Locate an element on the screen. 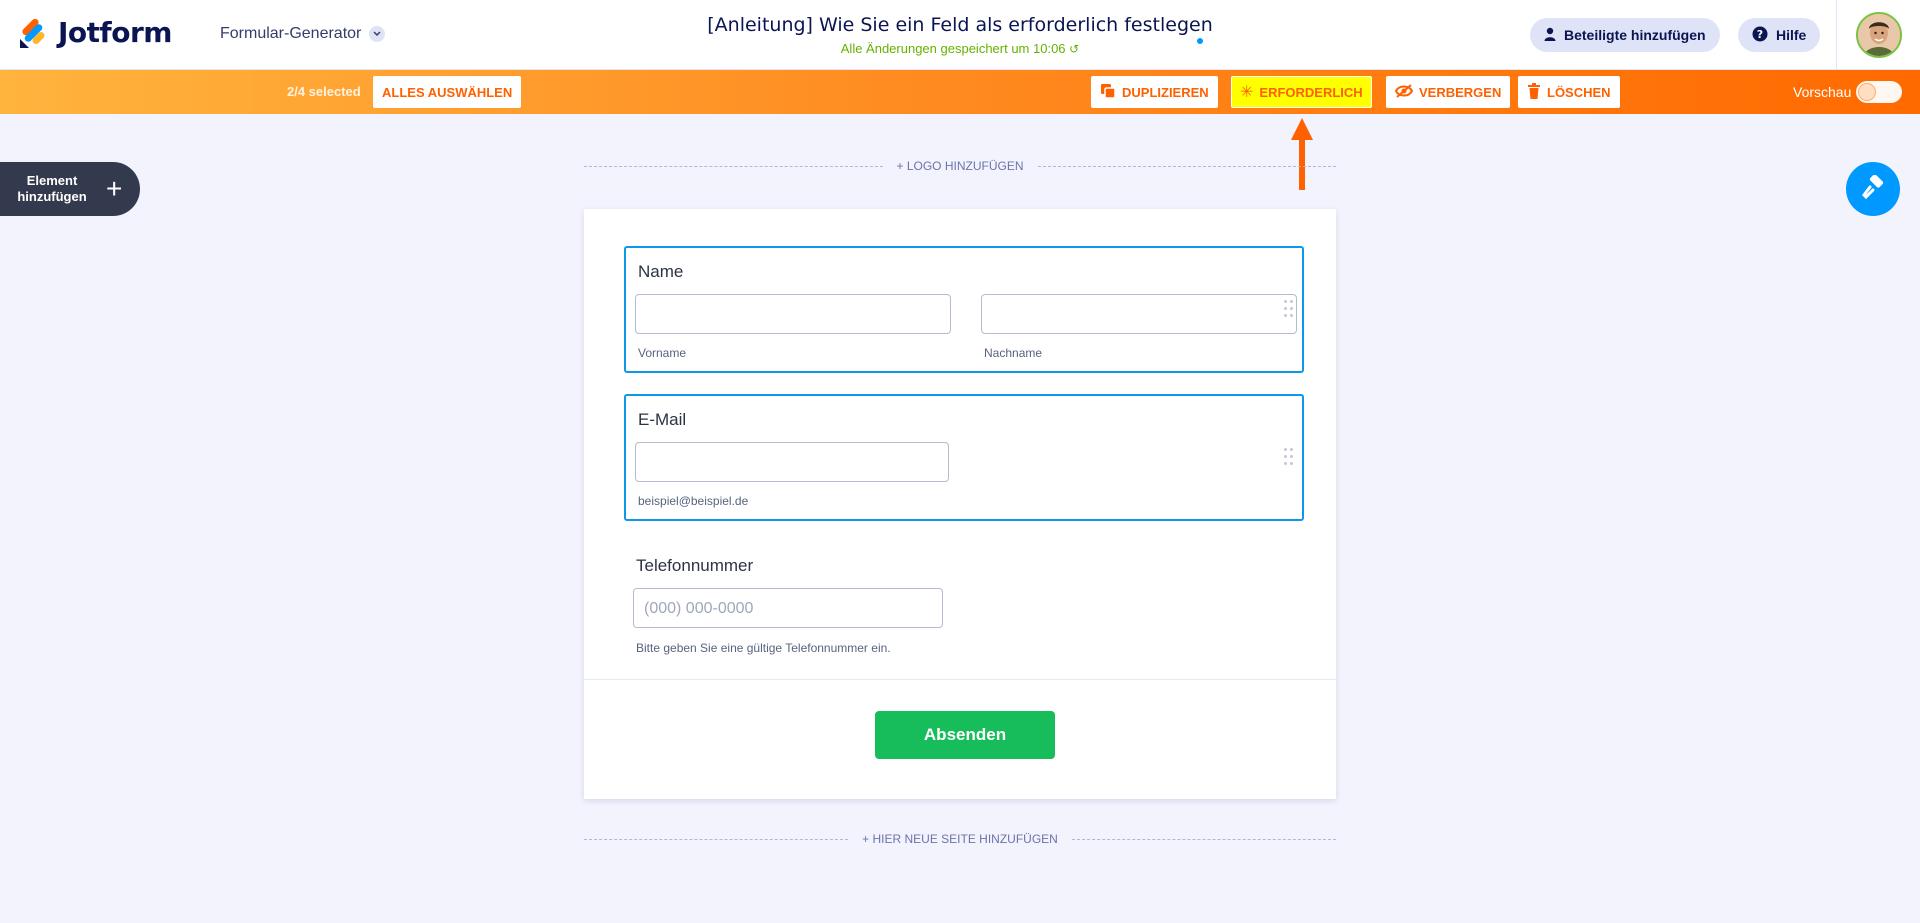  builder-label: Formular-Generator is located at coordinates (291, 33).